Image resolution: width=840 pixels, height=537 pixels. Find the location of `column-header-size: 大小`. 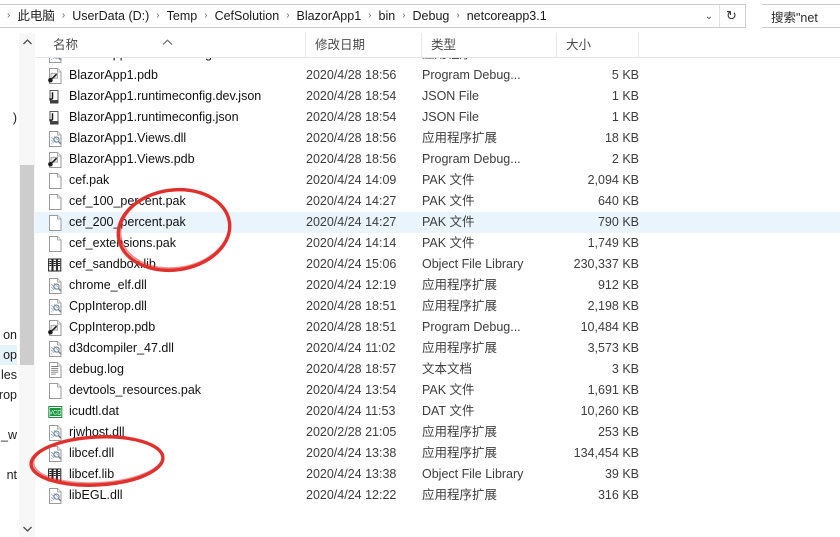

column-header-size: 大小 is located at coordinates (598, 45).